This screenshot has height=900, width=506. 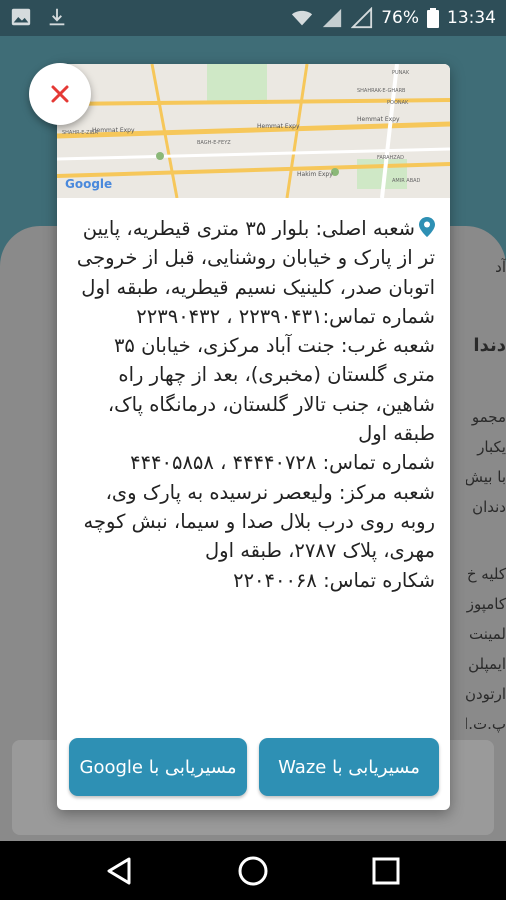 What do you see at coordinates (390, 158) in the screenshot?
I see `map-label: FARAHZAD` at bounding box center [390, 158].